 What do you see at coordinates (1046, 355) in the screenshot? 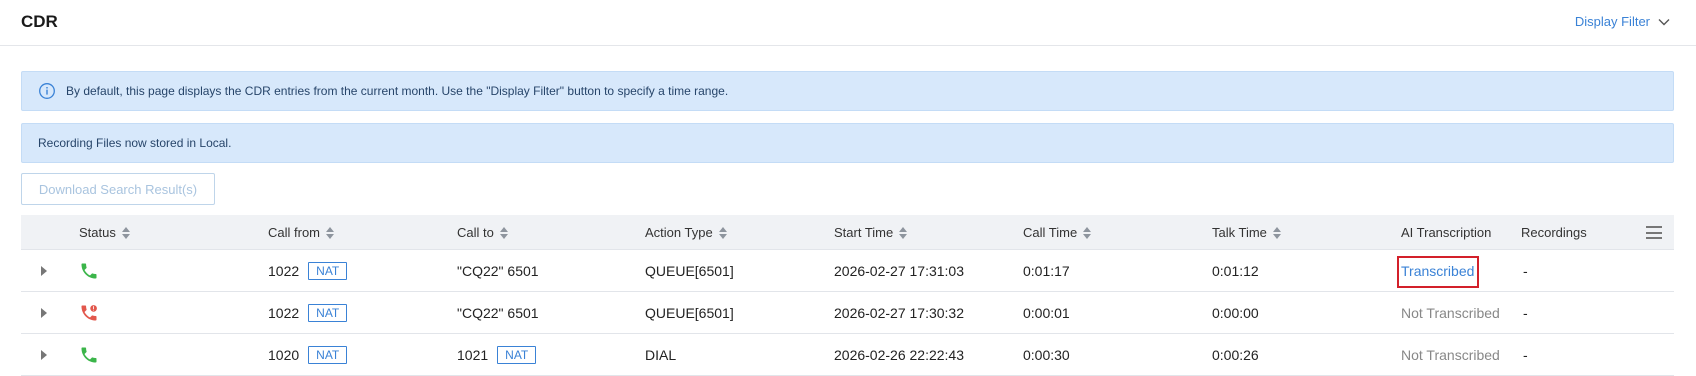
I see `call-time-cell: 0:00:30` at bounding box center [1046, 355].